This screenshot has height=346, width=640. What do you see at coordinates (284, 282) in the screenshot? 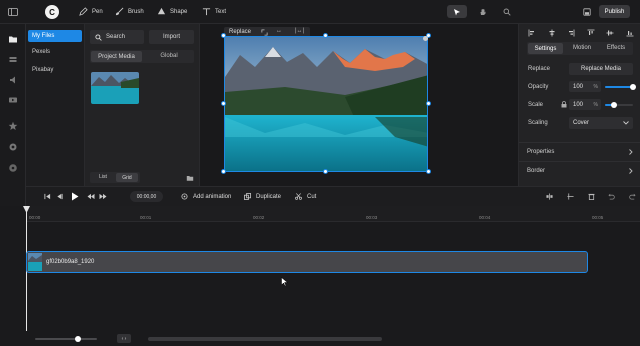
I see `mouse-cursor-icon` at bounding box center [284, 282].